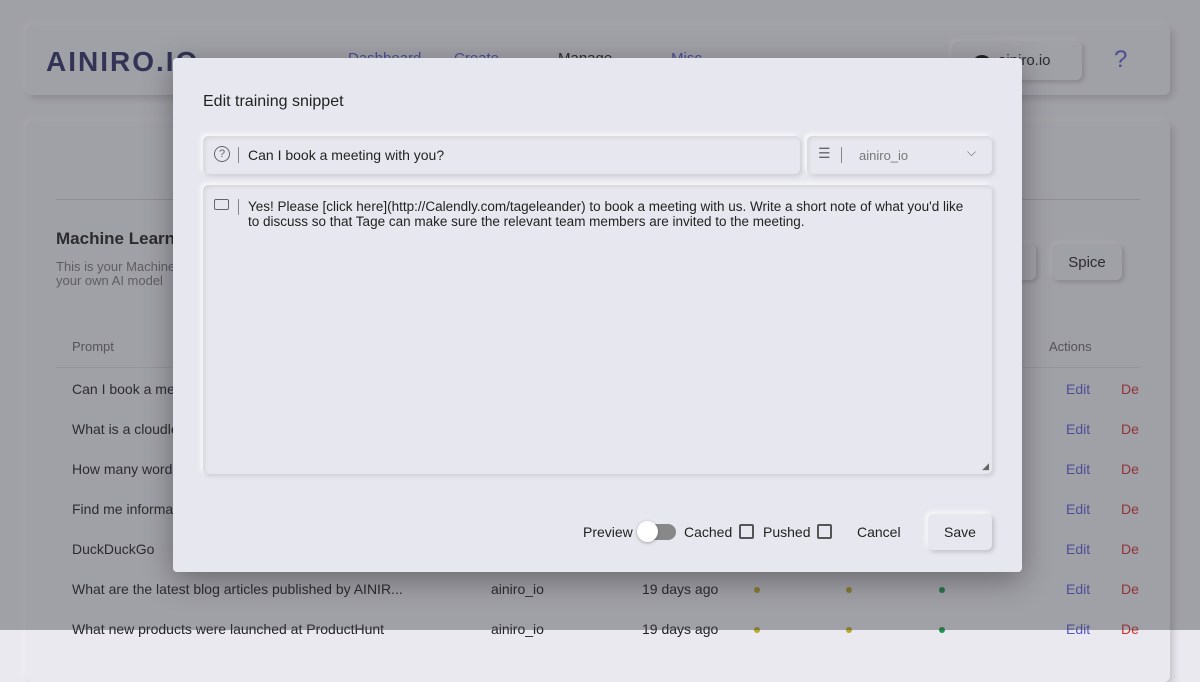 The width and height of the screenshot is (1200, 682). What do you see at coordinates (221, 204) in the screenshot?
I see `text-icon` at bounding box center [221, 204].